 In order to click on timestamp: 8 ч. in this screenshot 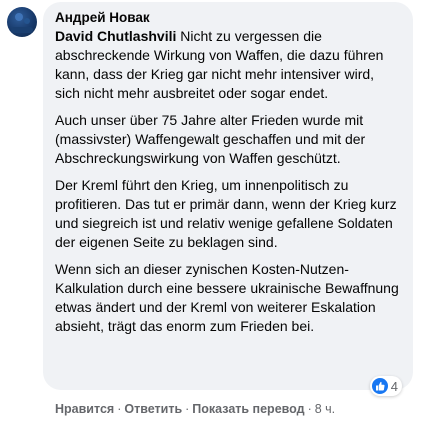, I will do `click(325, 409)`.